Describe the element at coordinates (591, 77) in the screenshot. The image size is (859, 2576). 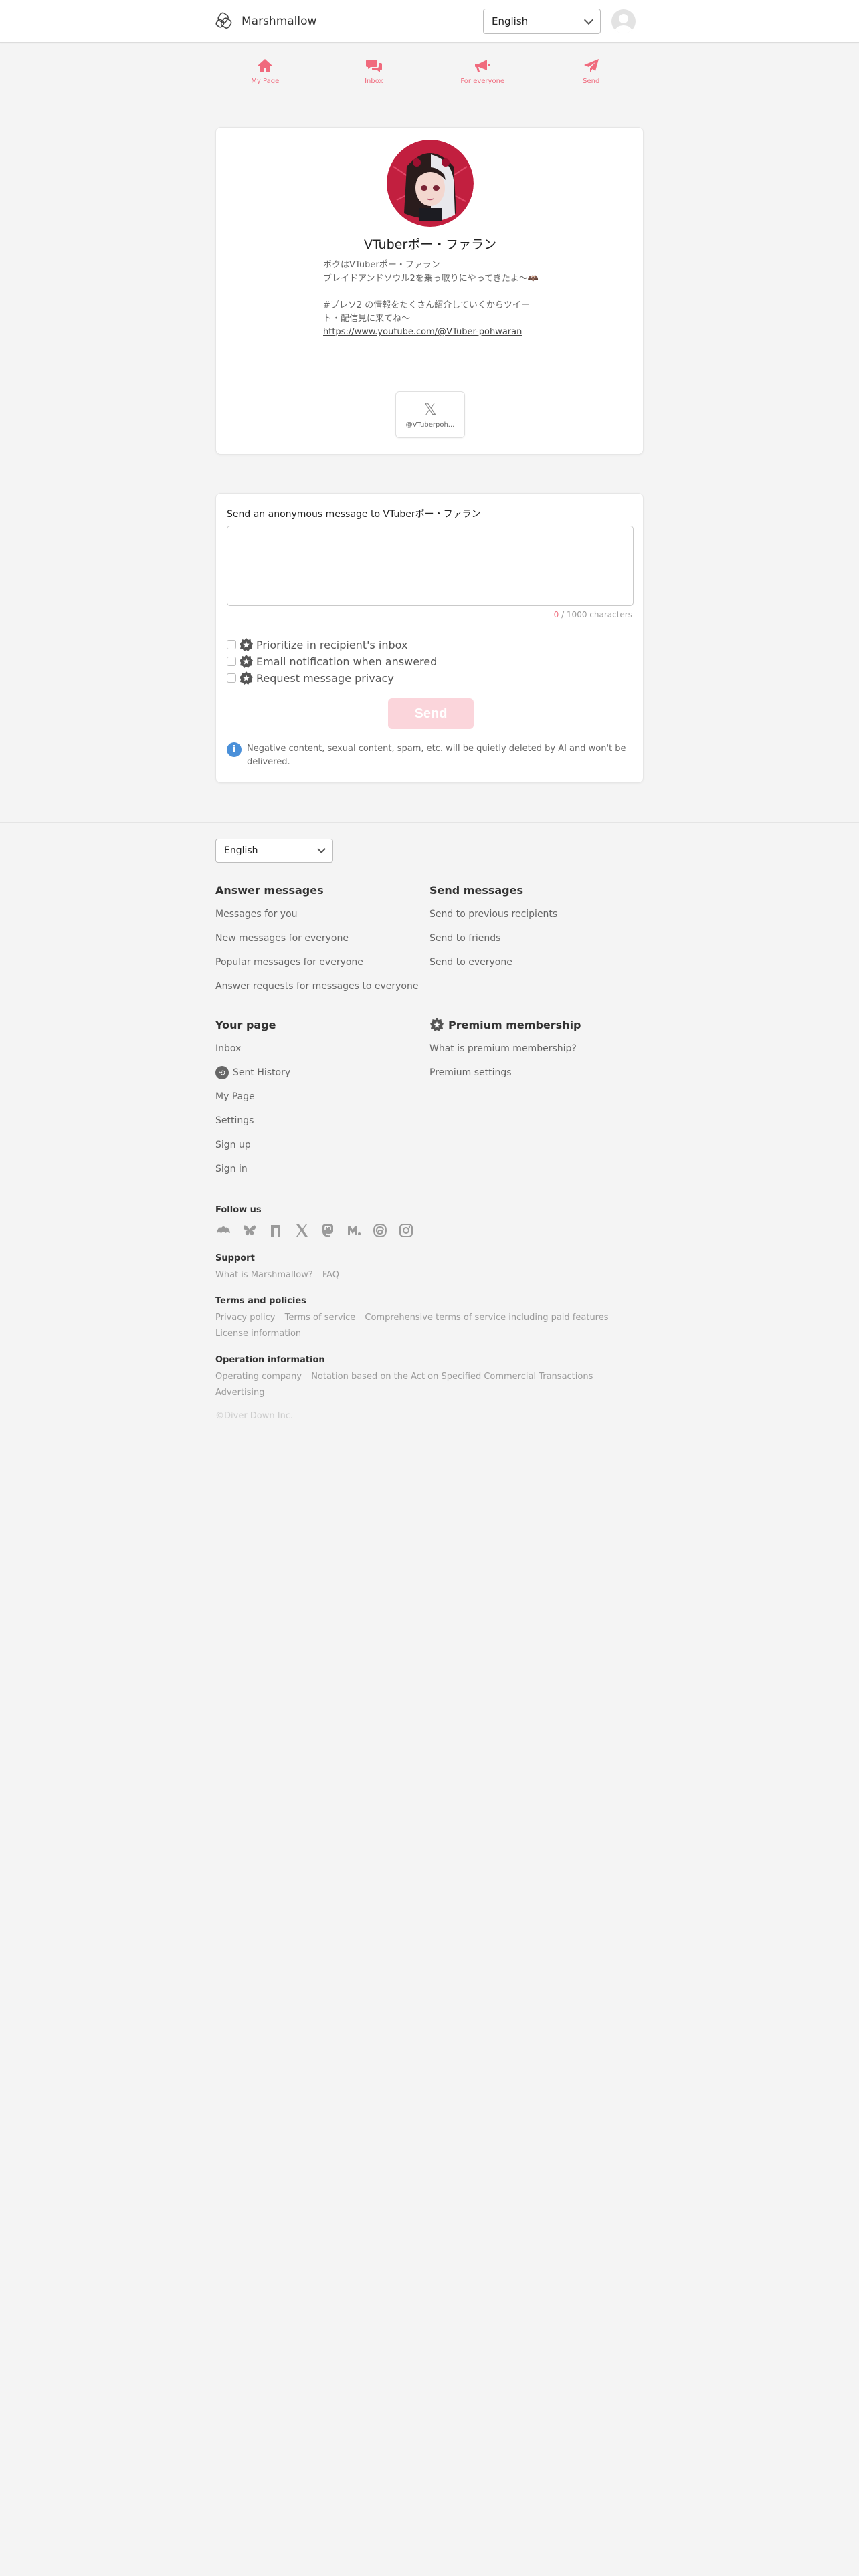
I see `nav-send: Send` at that location.